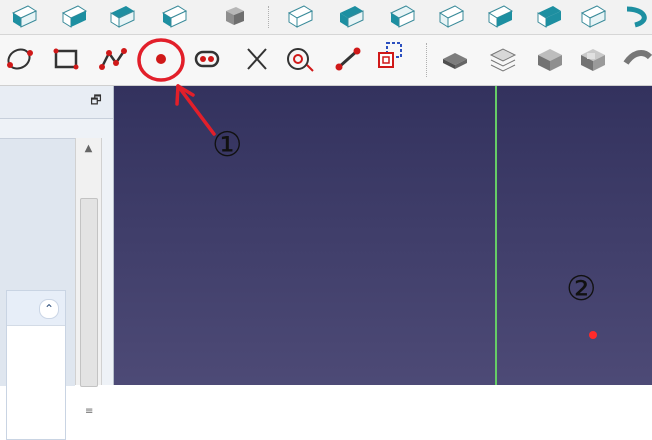 This screenshot has height=440, width=652. I want to click on view-top-icon, so click(73, 16).